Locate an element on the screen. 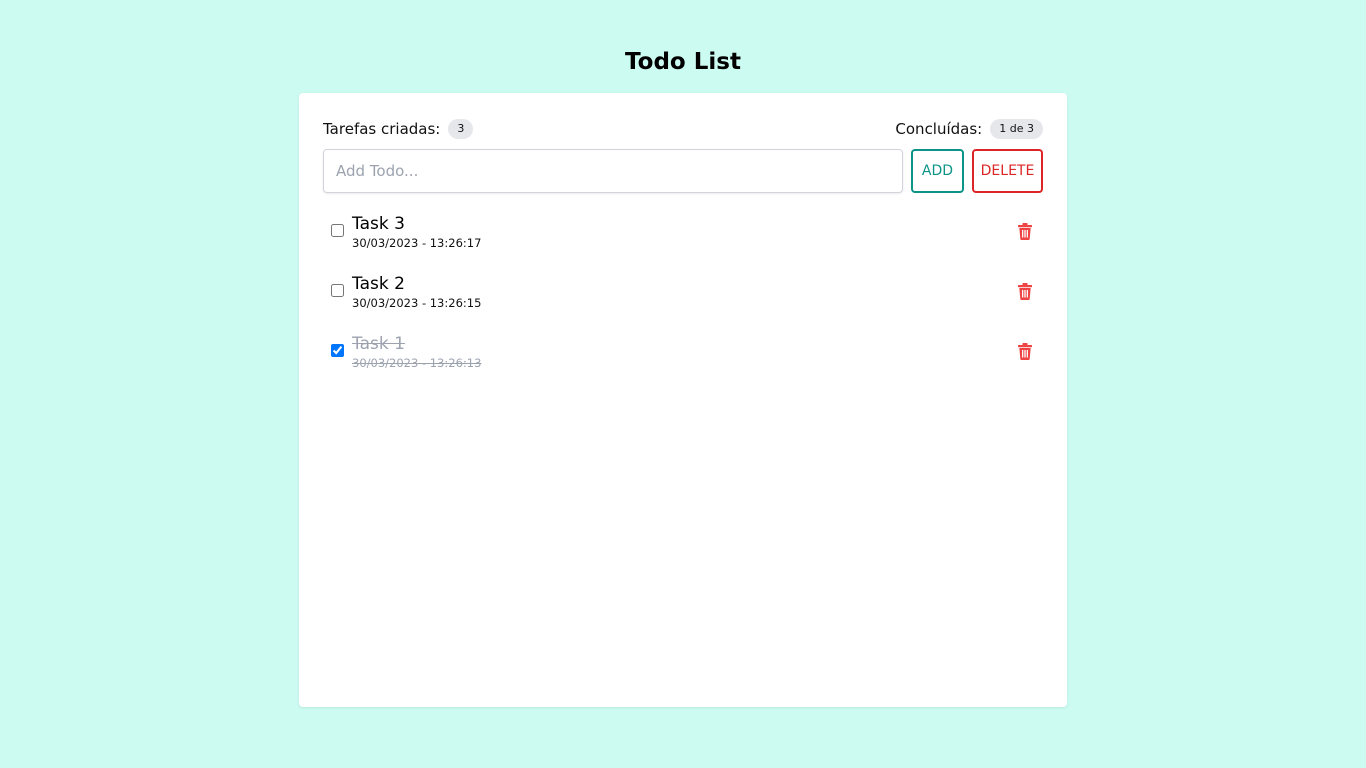 This screenshot has height=768, width=1366. created-stat: Tarefas criadas: 3 is located at coordinates (398, 129).